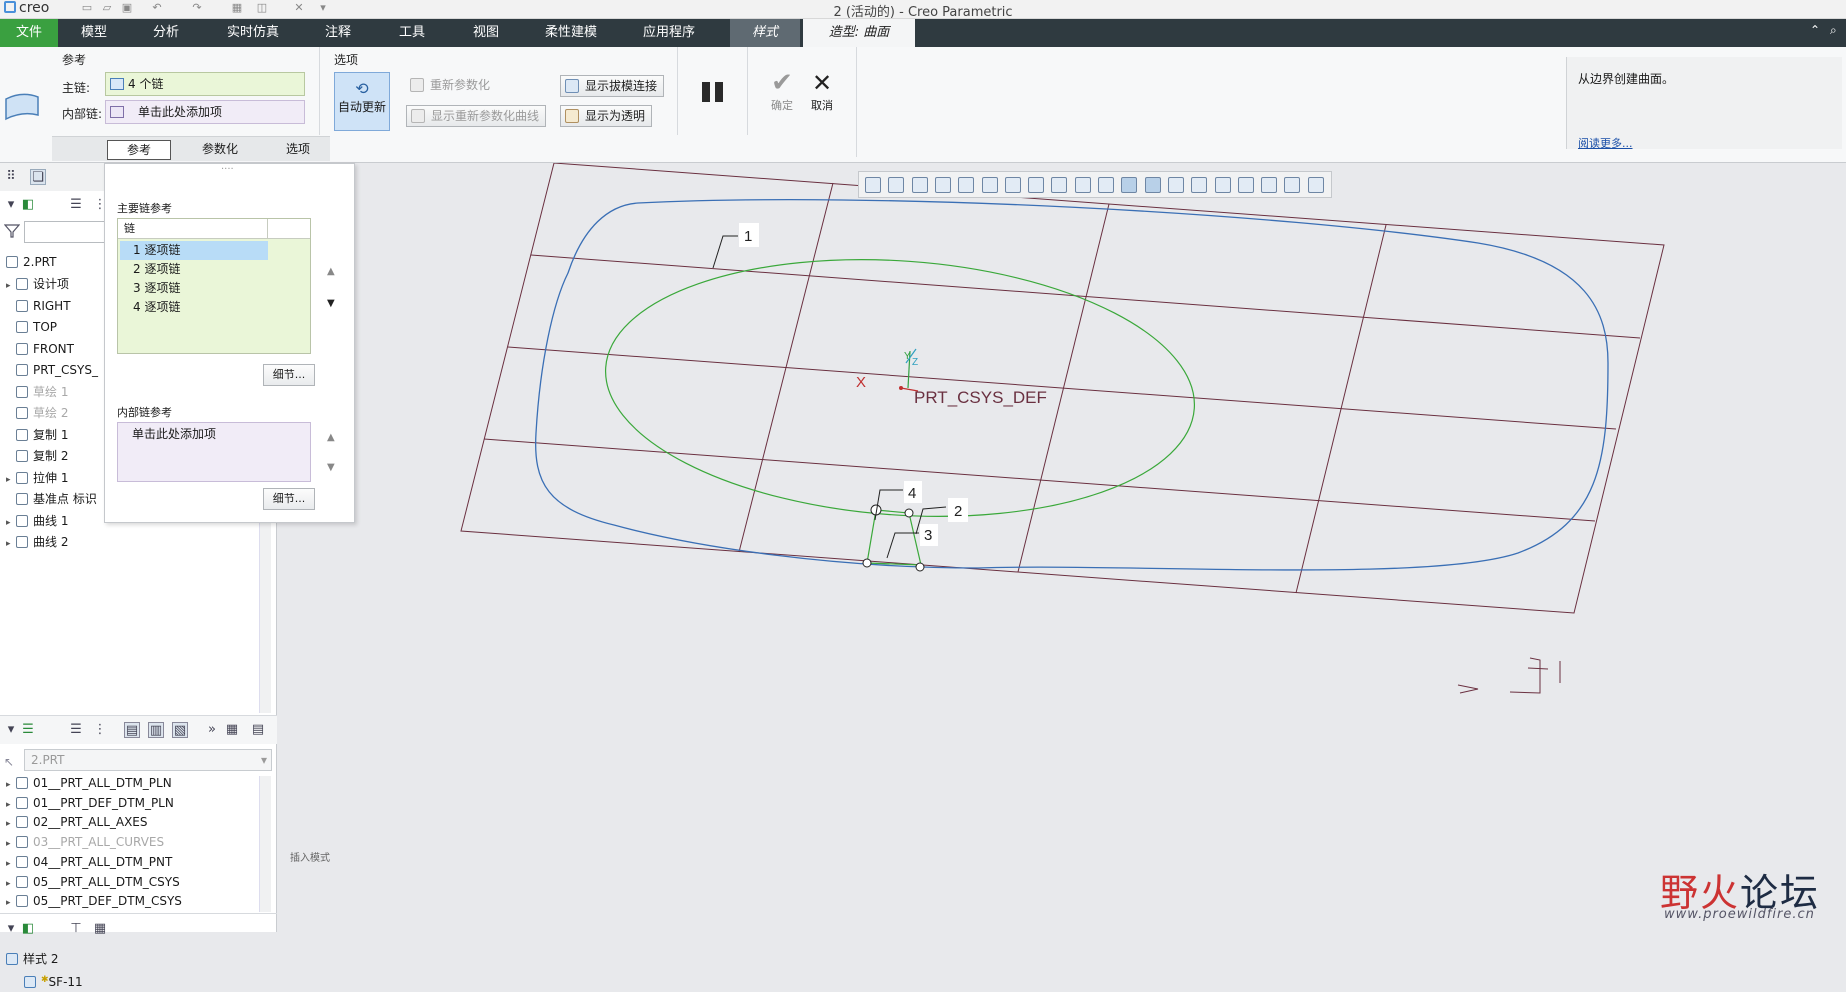  Describe the element at coordinates (713, 92) in the screenshot. I see `pause-button` at that location.